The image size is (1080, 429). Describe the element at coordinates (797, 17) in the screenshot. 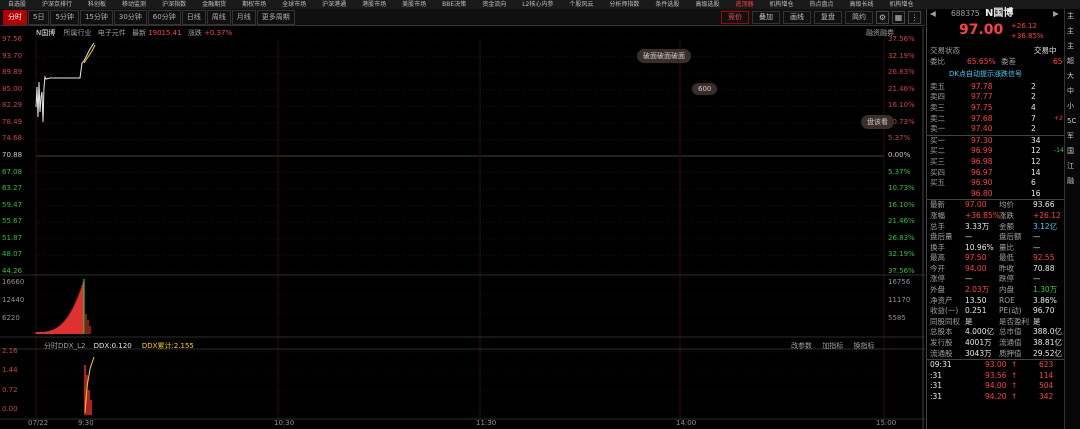

I see `draw-line-button: 画线` at that location.